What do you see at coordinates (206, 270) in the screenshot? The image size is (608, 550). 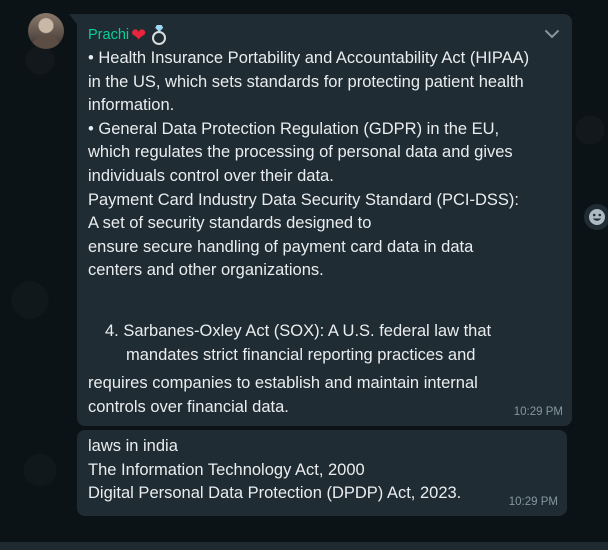 I see `message-line: centers and other organizations.` at bounding box center [206, 270].